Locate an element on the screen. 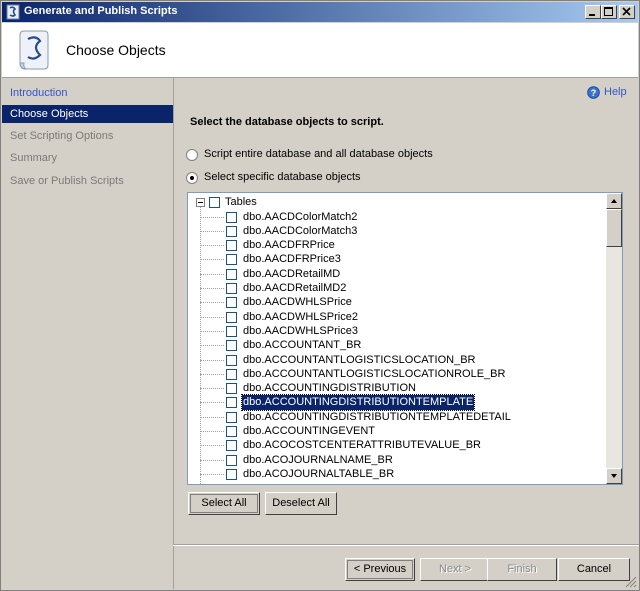  wizard-header: Choose Objects is located at coordinates (320, 50).